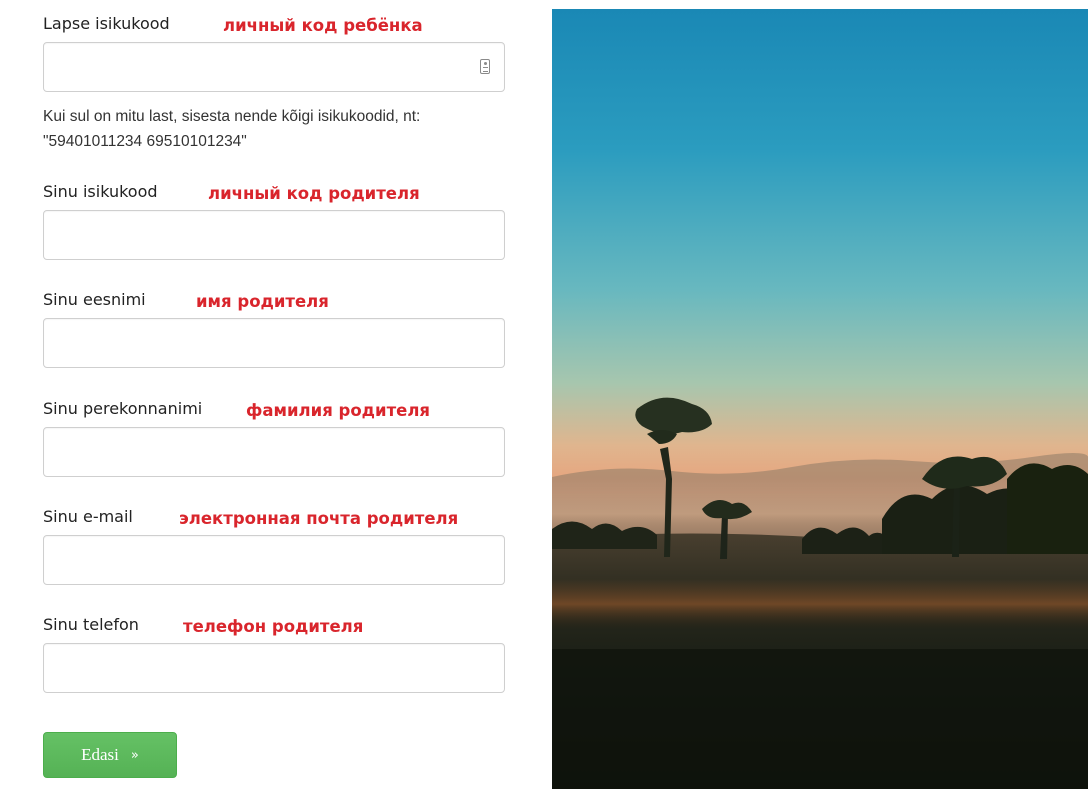 The width and height of the screenshot is (1088, 789). I want to click on last-name-label: Sinu perekonnanimi, so click(123, 408).